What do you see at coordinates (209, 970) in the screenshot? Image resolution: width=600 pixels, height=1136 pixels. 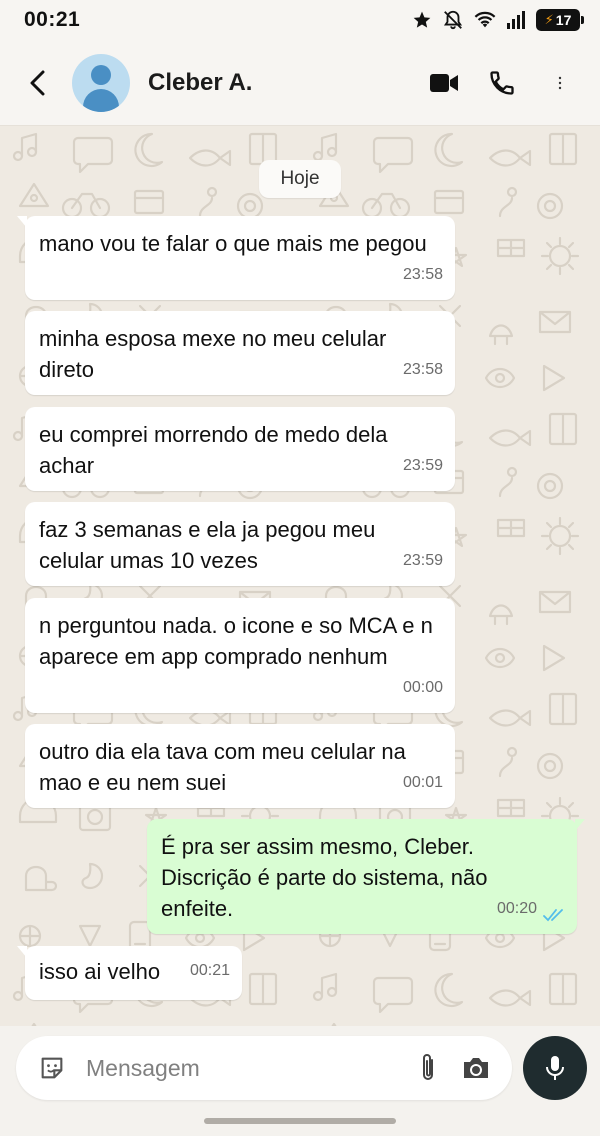 I see `message-time: 00:21` at bounding box center [209, 970].